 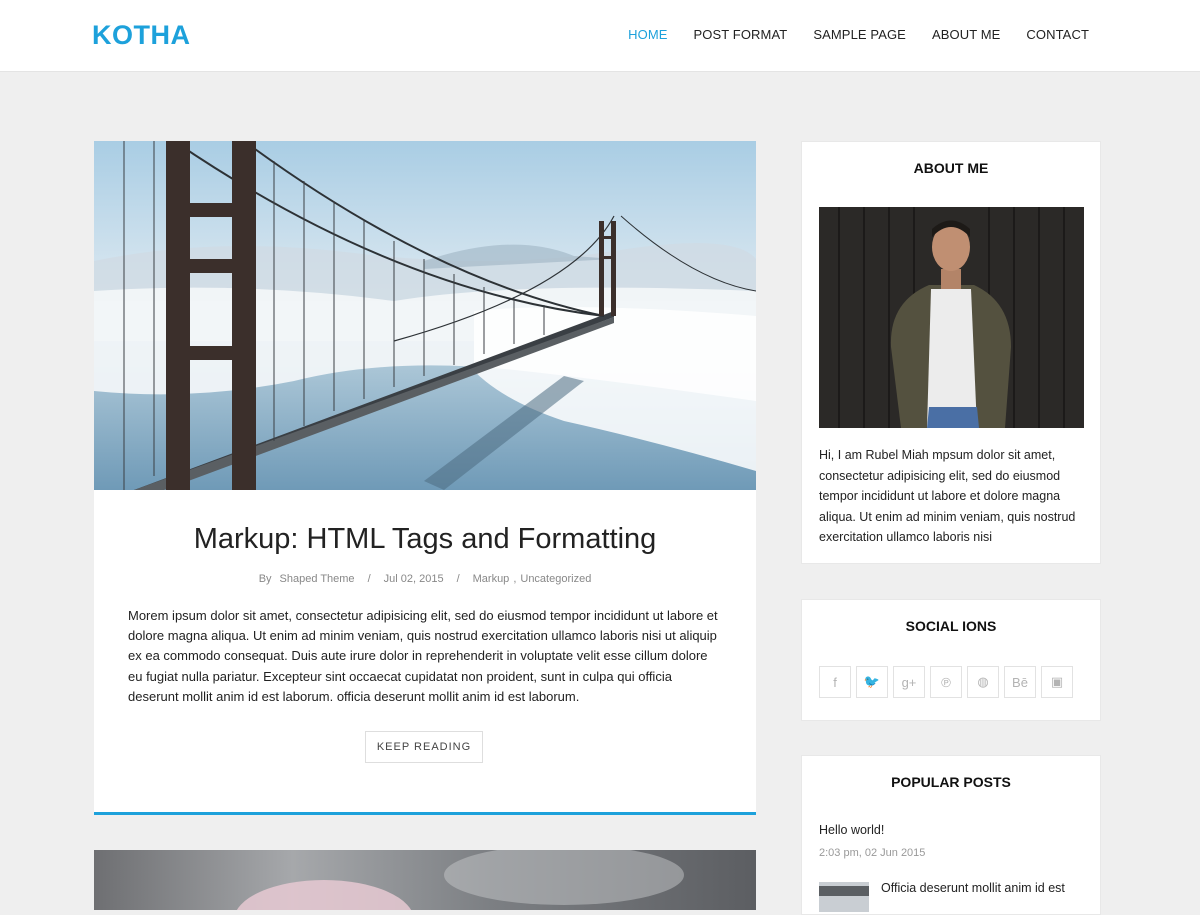 I want to click on post-title: Markup: HTML Tags and Formatting, so click(x=425, y=539).